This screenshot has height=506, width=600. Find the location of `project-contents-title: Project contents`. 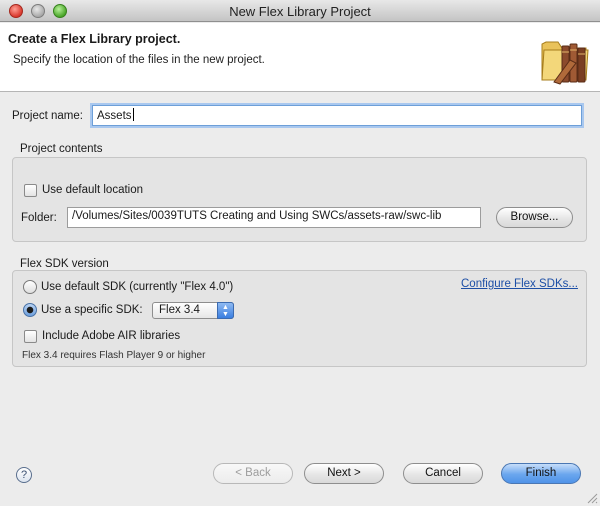

project-contents-title: Project contents is located at coordinates (61, 149).